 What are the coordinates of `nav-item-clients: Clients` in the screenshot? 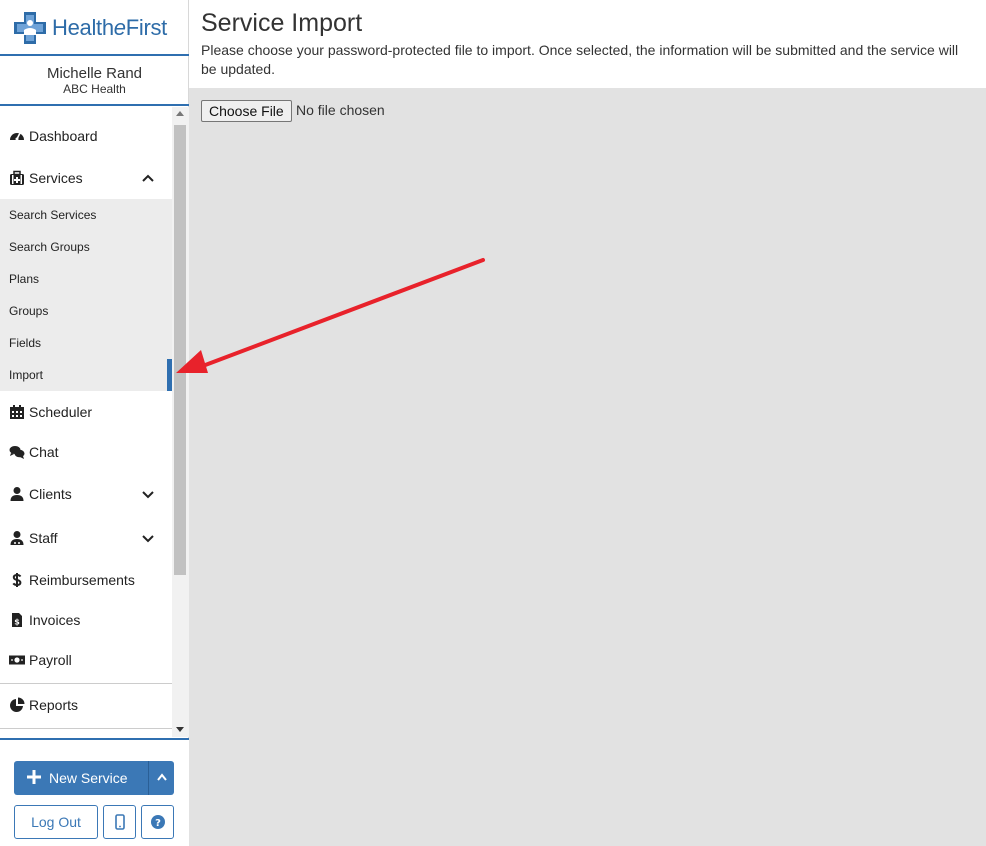 It's located at (86, 494).